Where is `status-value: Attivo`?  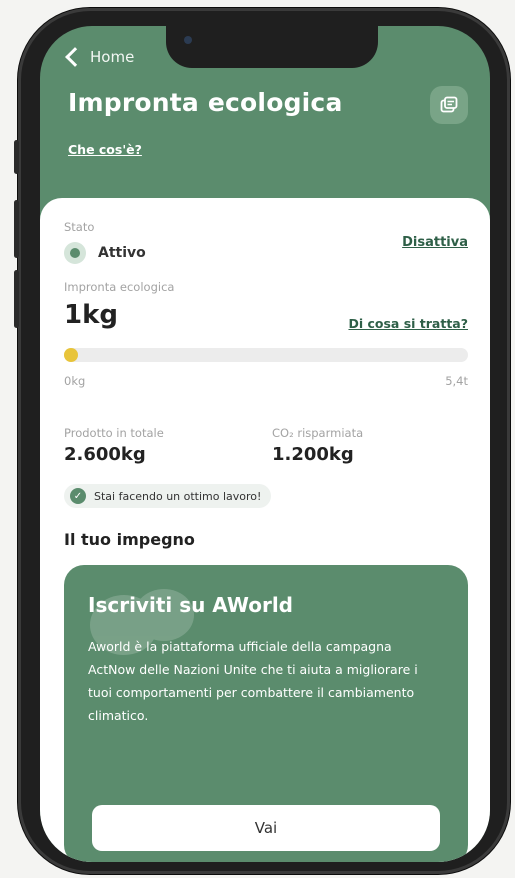
status-value: Attivo is located at coordinates (122, 253).